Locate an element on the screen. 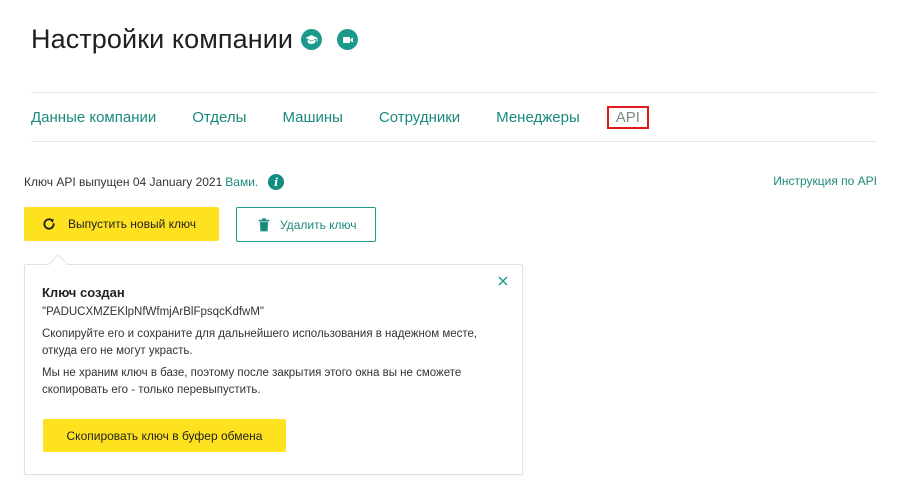 Image resolution: width=907 pixels, height=492 pixels. issuer-link: Вами. is located at coordinates (241, 182).